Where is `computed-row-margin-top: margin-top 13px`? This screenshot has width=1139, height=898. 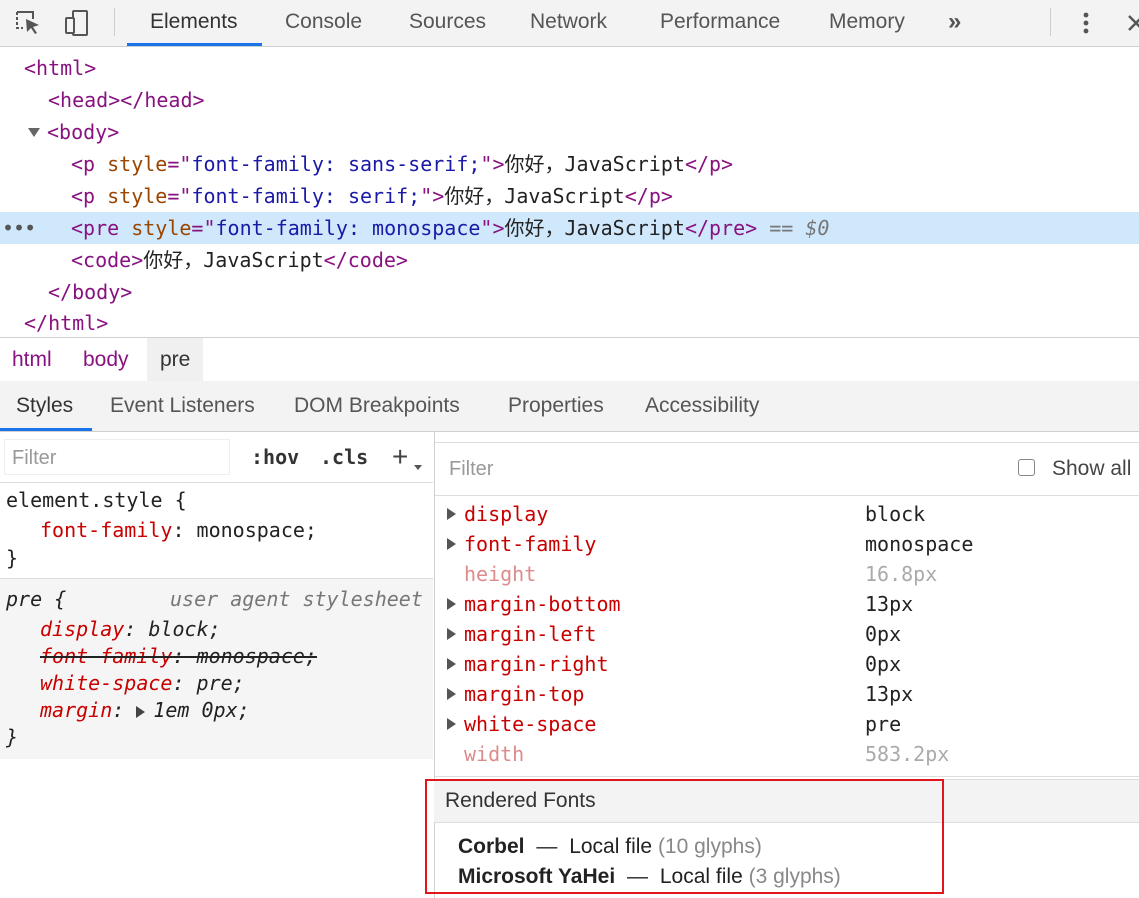 computed-row-margin-top: margin-top 13px is located at coordinates (787, 694).